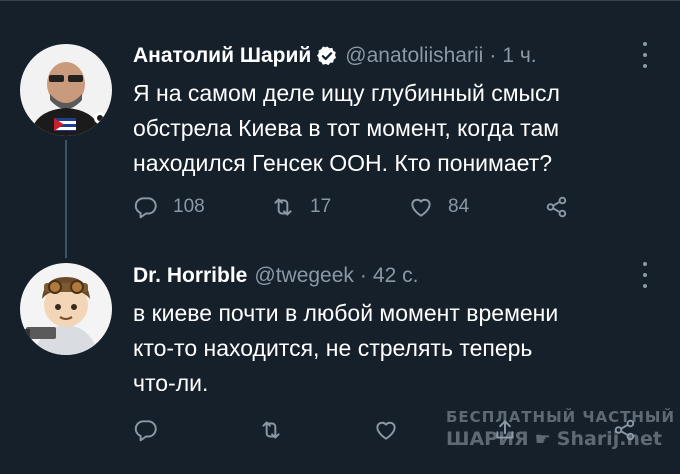 The image size is (680, 474). I want to click on author-handle: @twegeek, so click(304, 276).